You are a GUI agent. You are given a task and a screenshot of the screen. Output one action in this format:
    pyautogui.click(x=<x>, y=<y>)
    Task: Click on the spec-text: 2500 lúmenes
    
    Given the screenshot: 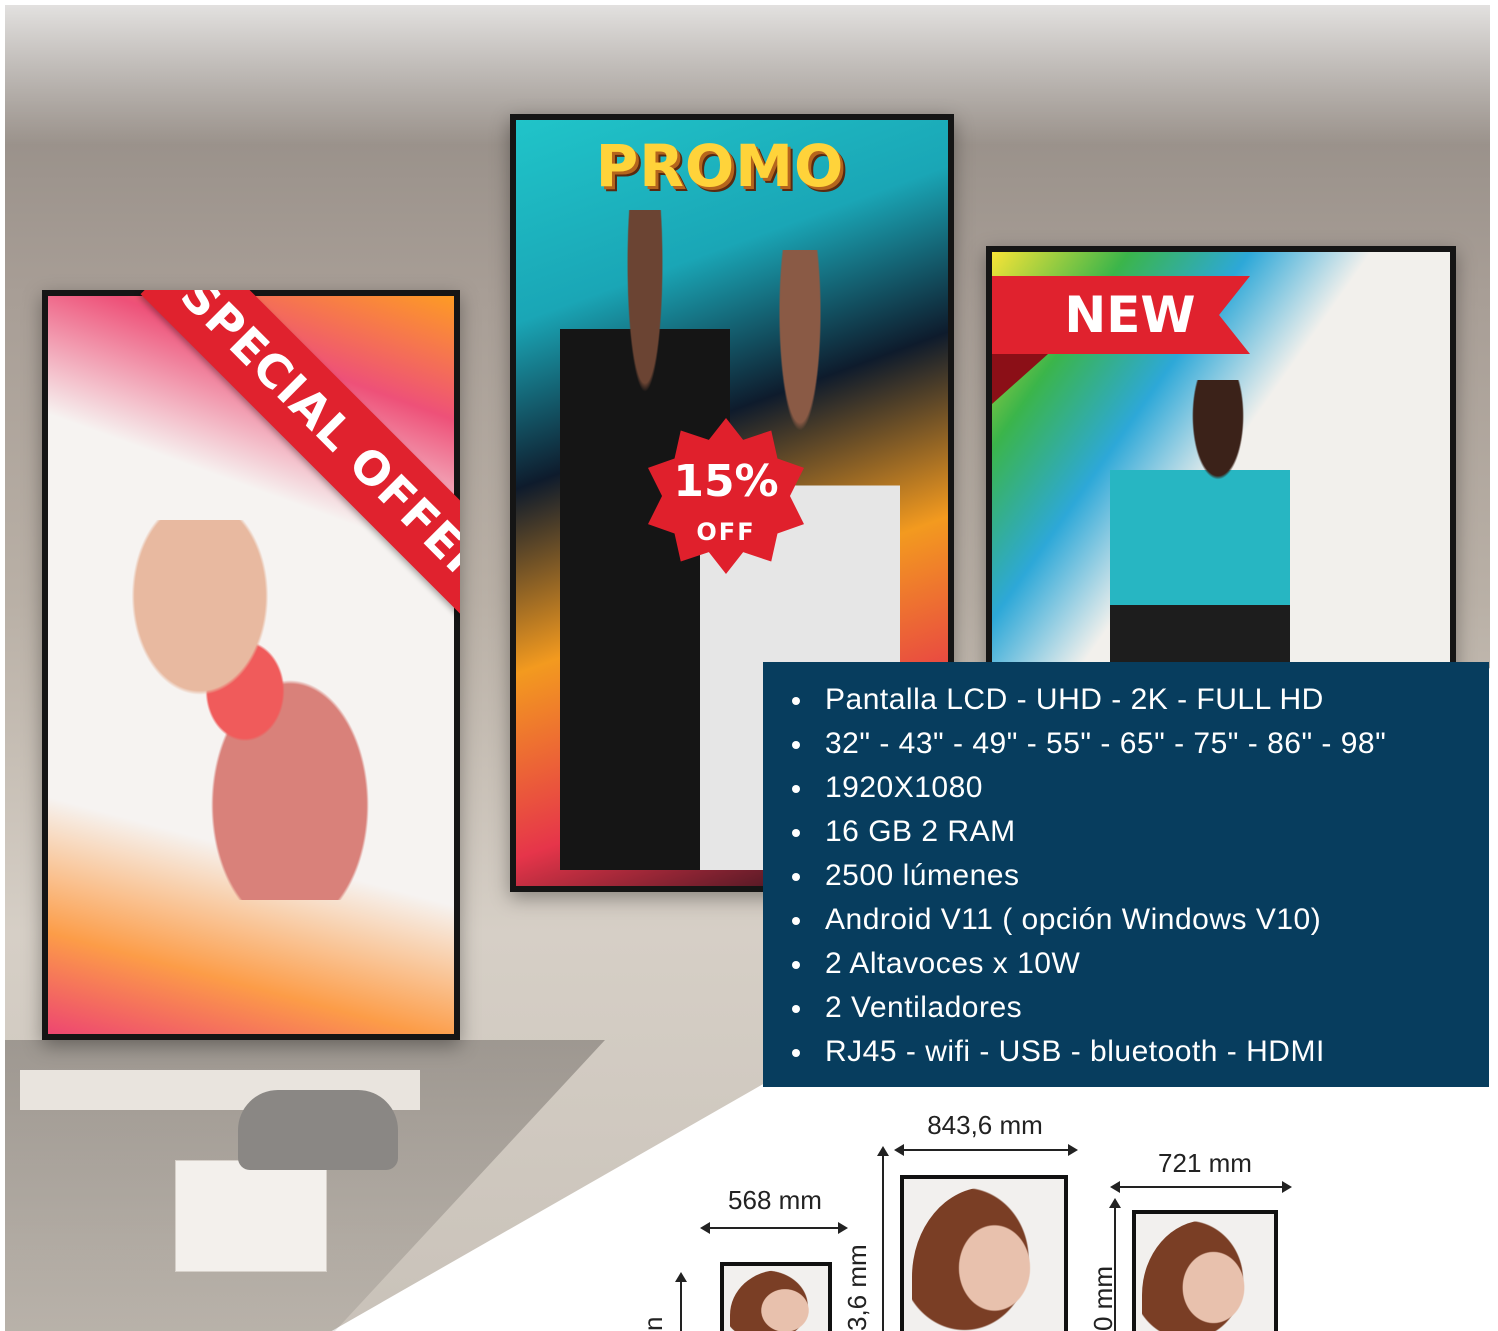 What is the action you would take?
    pyautogui.click(x=922, y=875)
    